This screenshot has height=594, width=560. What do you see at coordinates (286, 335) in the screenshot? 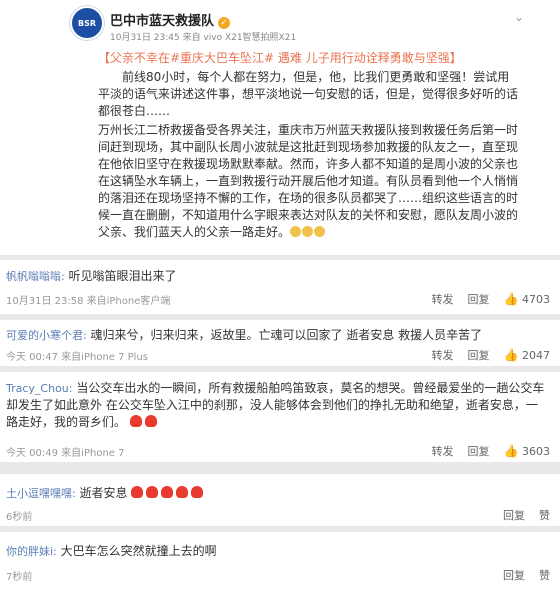
I see `comment-text: 魂归来兮，归来归来，返故里。亡魂可以回家了 逝者安息 救援人员辛苦了` at bounding box center [286, 335].